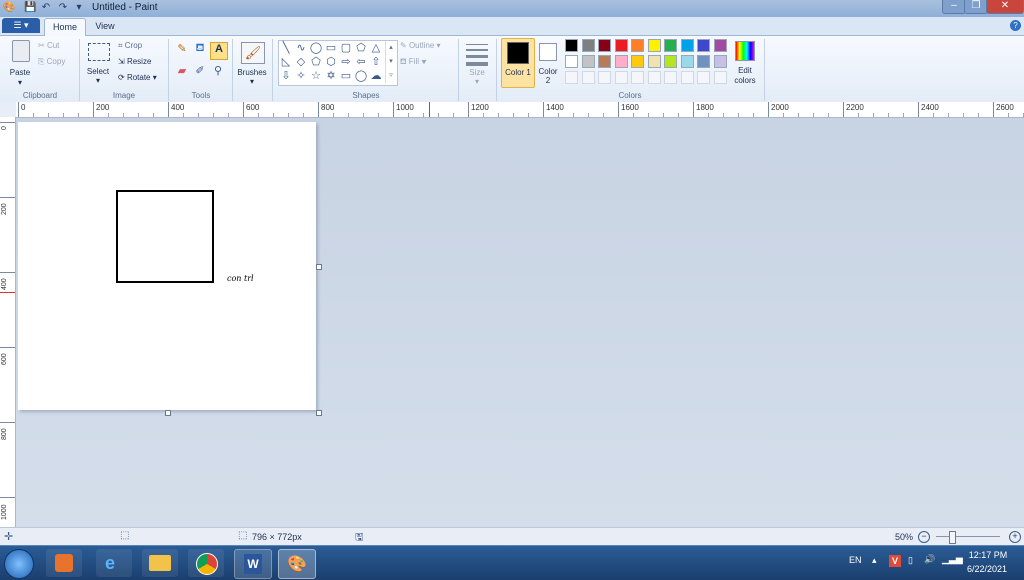 The width and height of the screenshot is (1024, 580). I want to click on start-button, so click(19, 564).